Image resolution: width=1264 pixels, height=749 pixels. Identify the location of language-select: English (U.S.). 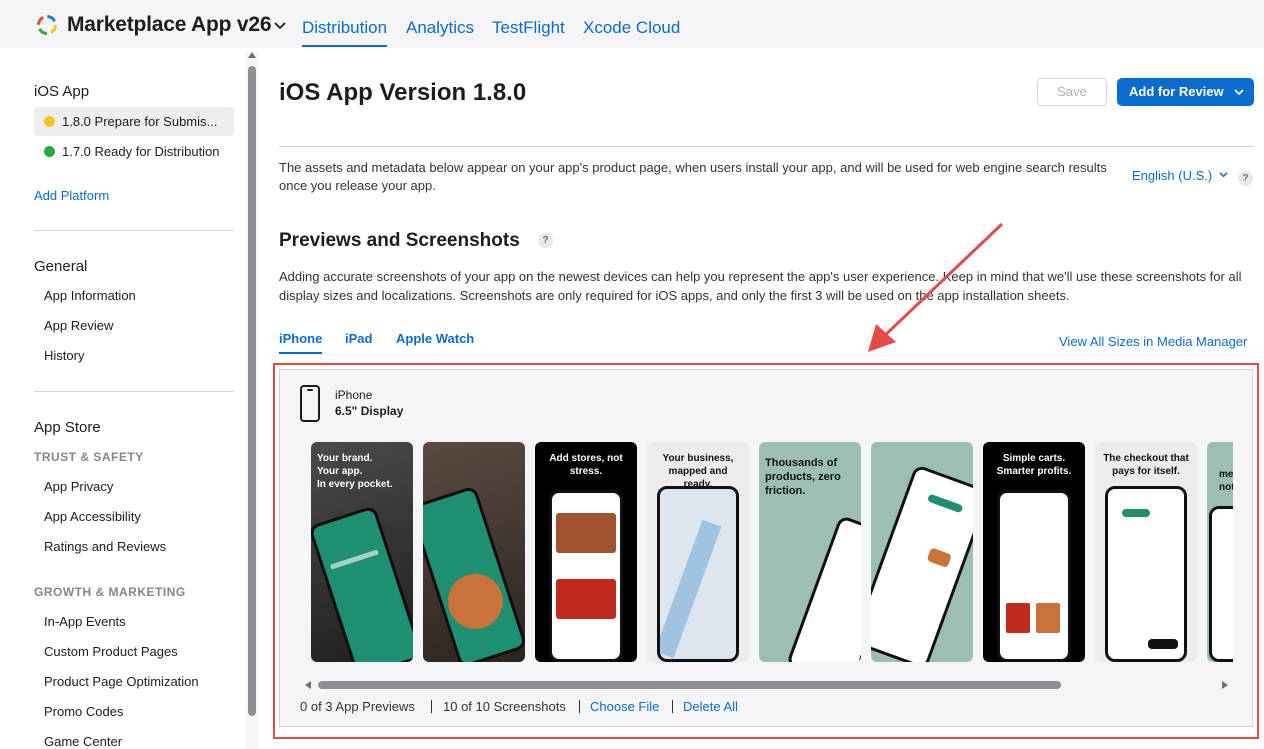
(1180, 175).